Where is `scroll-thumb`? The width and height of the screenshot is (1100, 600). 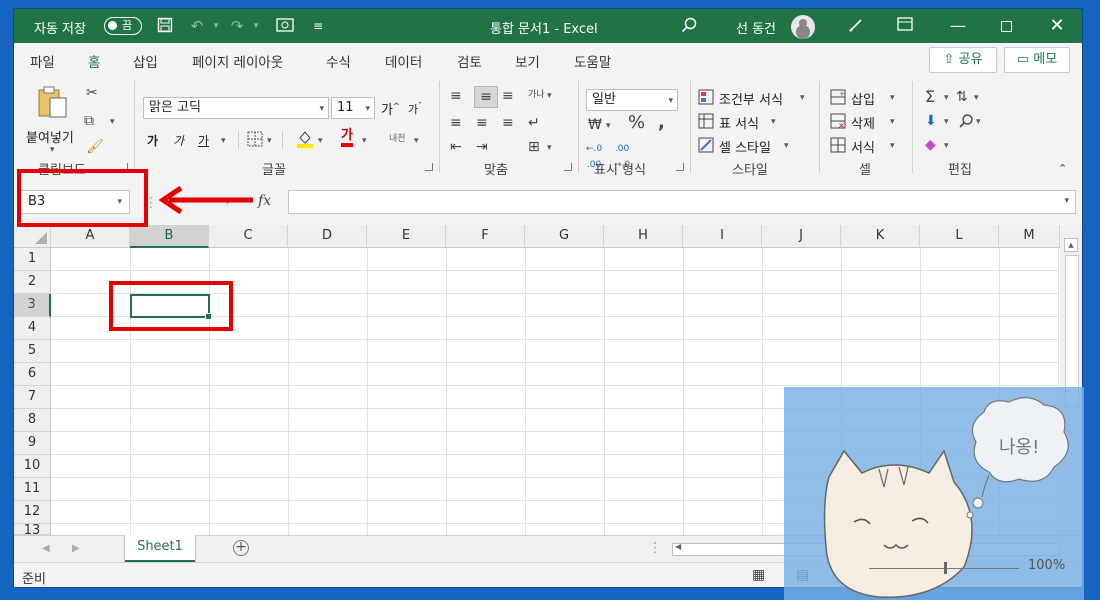 scroll-thumb is located at coordinates (1072, 331).